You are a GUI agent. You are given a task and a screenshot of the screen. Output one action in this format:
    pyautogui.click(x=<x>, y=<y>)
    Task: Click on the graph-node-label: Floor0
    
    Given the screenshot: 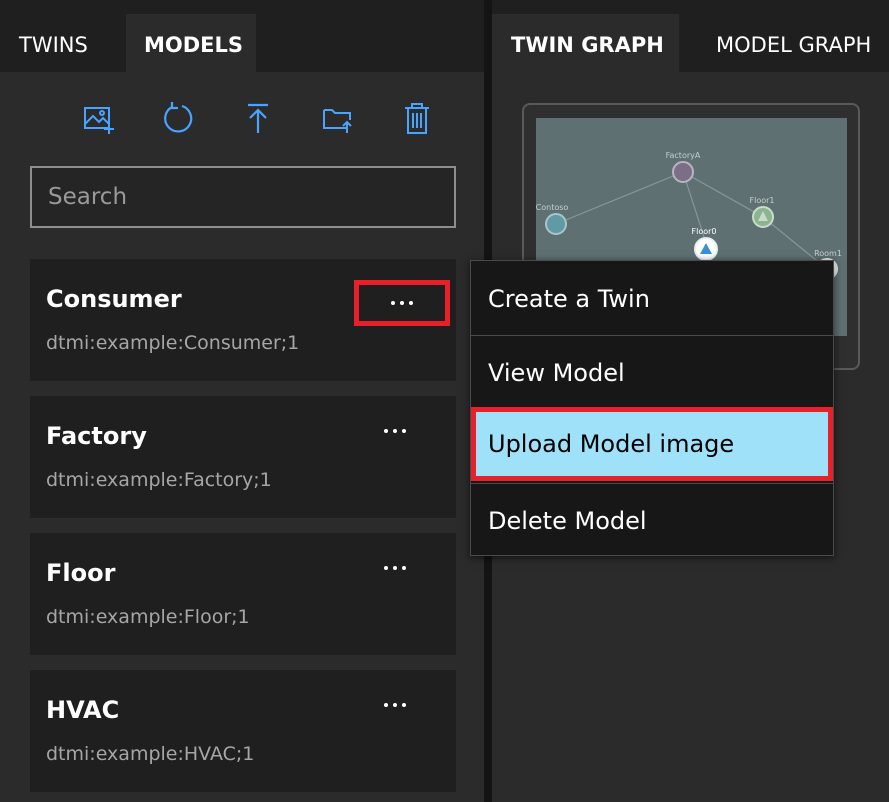 What is the action you would take?
    pyautogui.click(x=704, y=231)
    